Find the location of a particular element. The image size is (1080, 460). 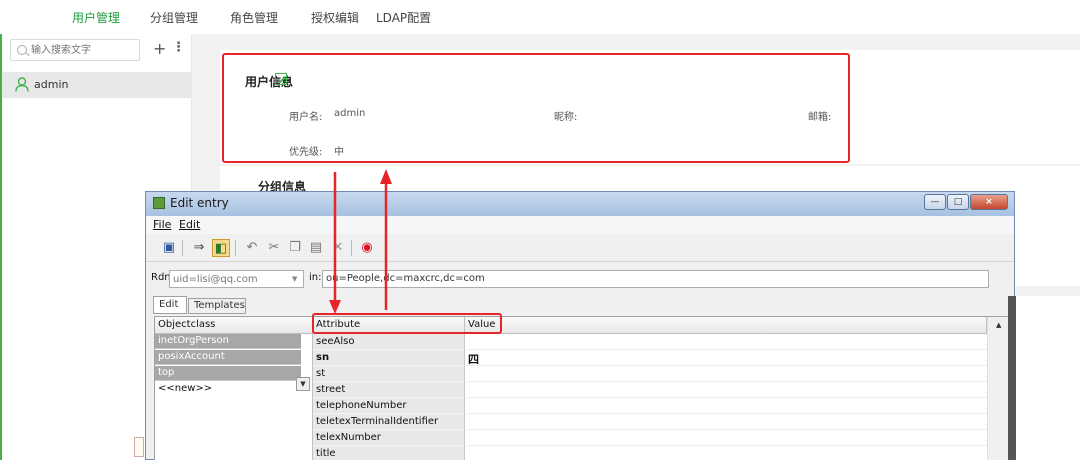

tab-permission-edit: 授权编辑 is located at coordinates (335, 17).